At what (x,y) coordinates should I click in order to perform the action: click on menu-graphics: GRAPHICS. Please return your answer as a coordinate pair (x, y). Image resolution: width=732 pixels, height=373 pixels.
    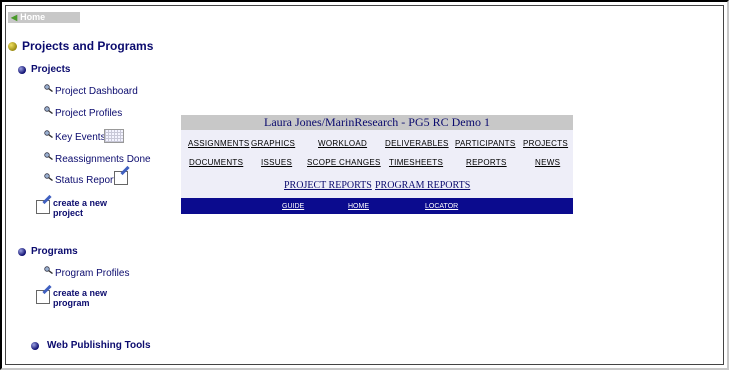
    Looking at the image, I should click on (273, 143).